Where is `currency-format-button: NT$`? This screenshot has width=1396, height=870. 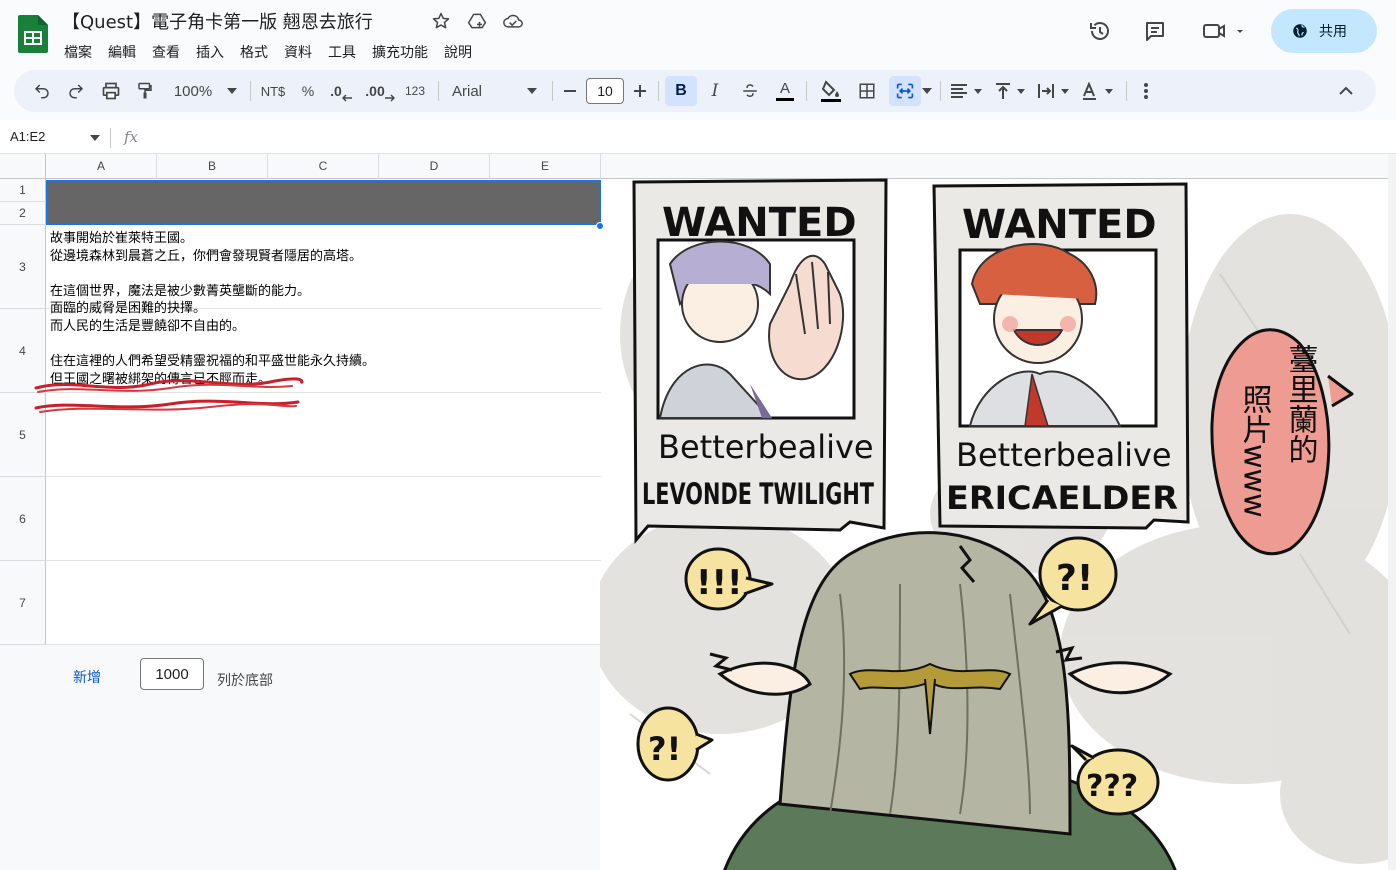
currency-format-button: NT$ is located at coordinates (273, 91).